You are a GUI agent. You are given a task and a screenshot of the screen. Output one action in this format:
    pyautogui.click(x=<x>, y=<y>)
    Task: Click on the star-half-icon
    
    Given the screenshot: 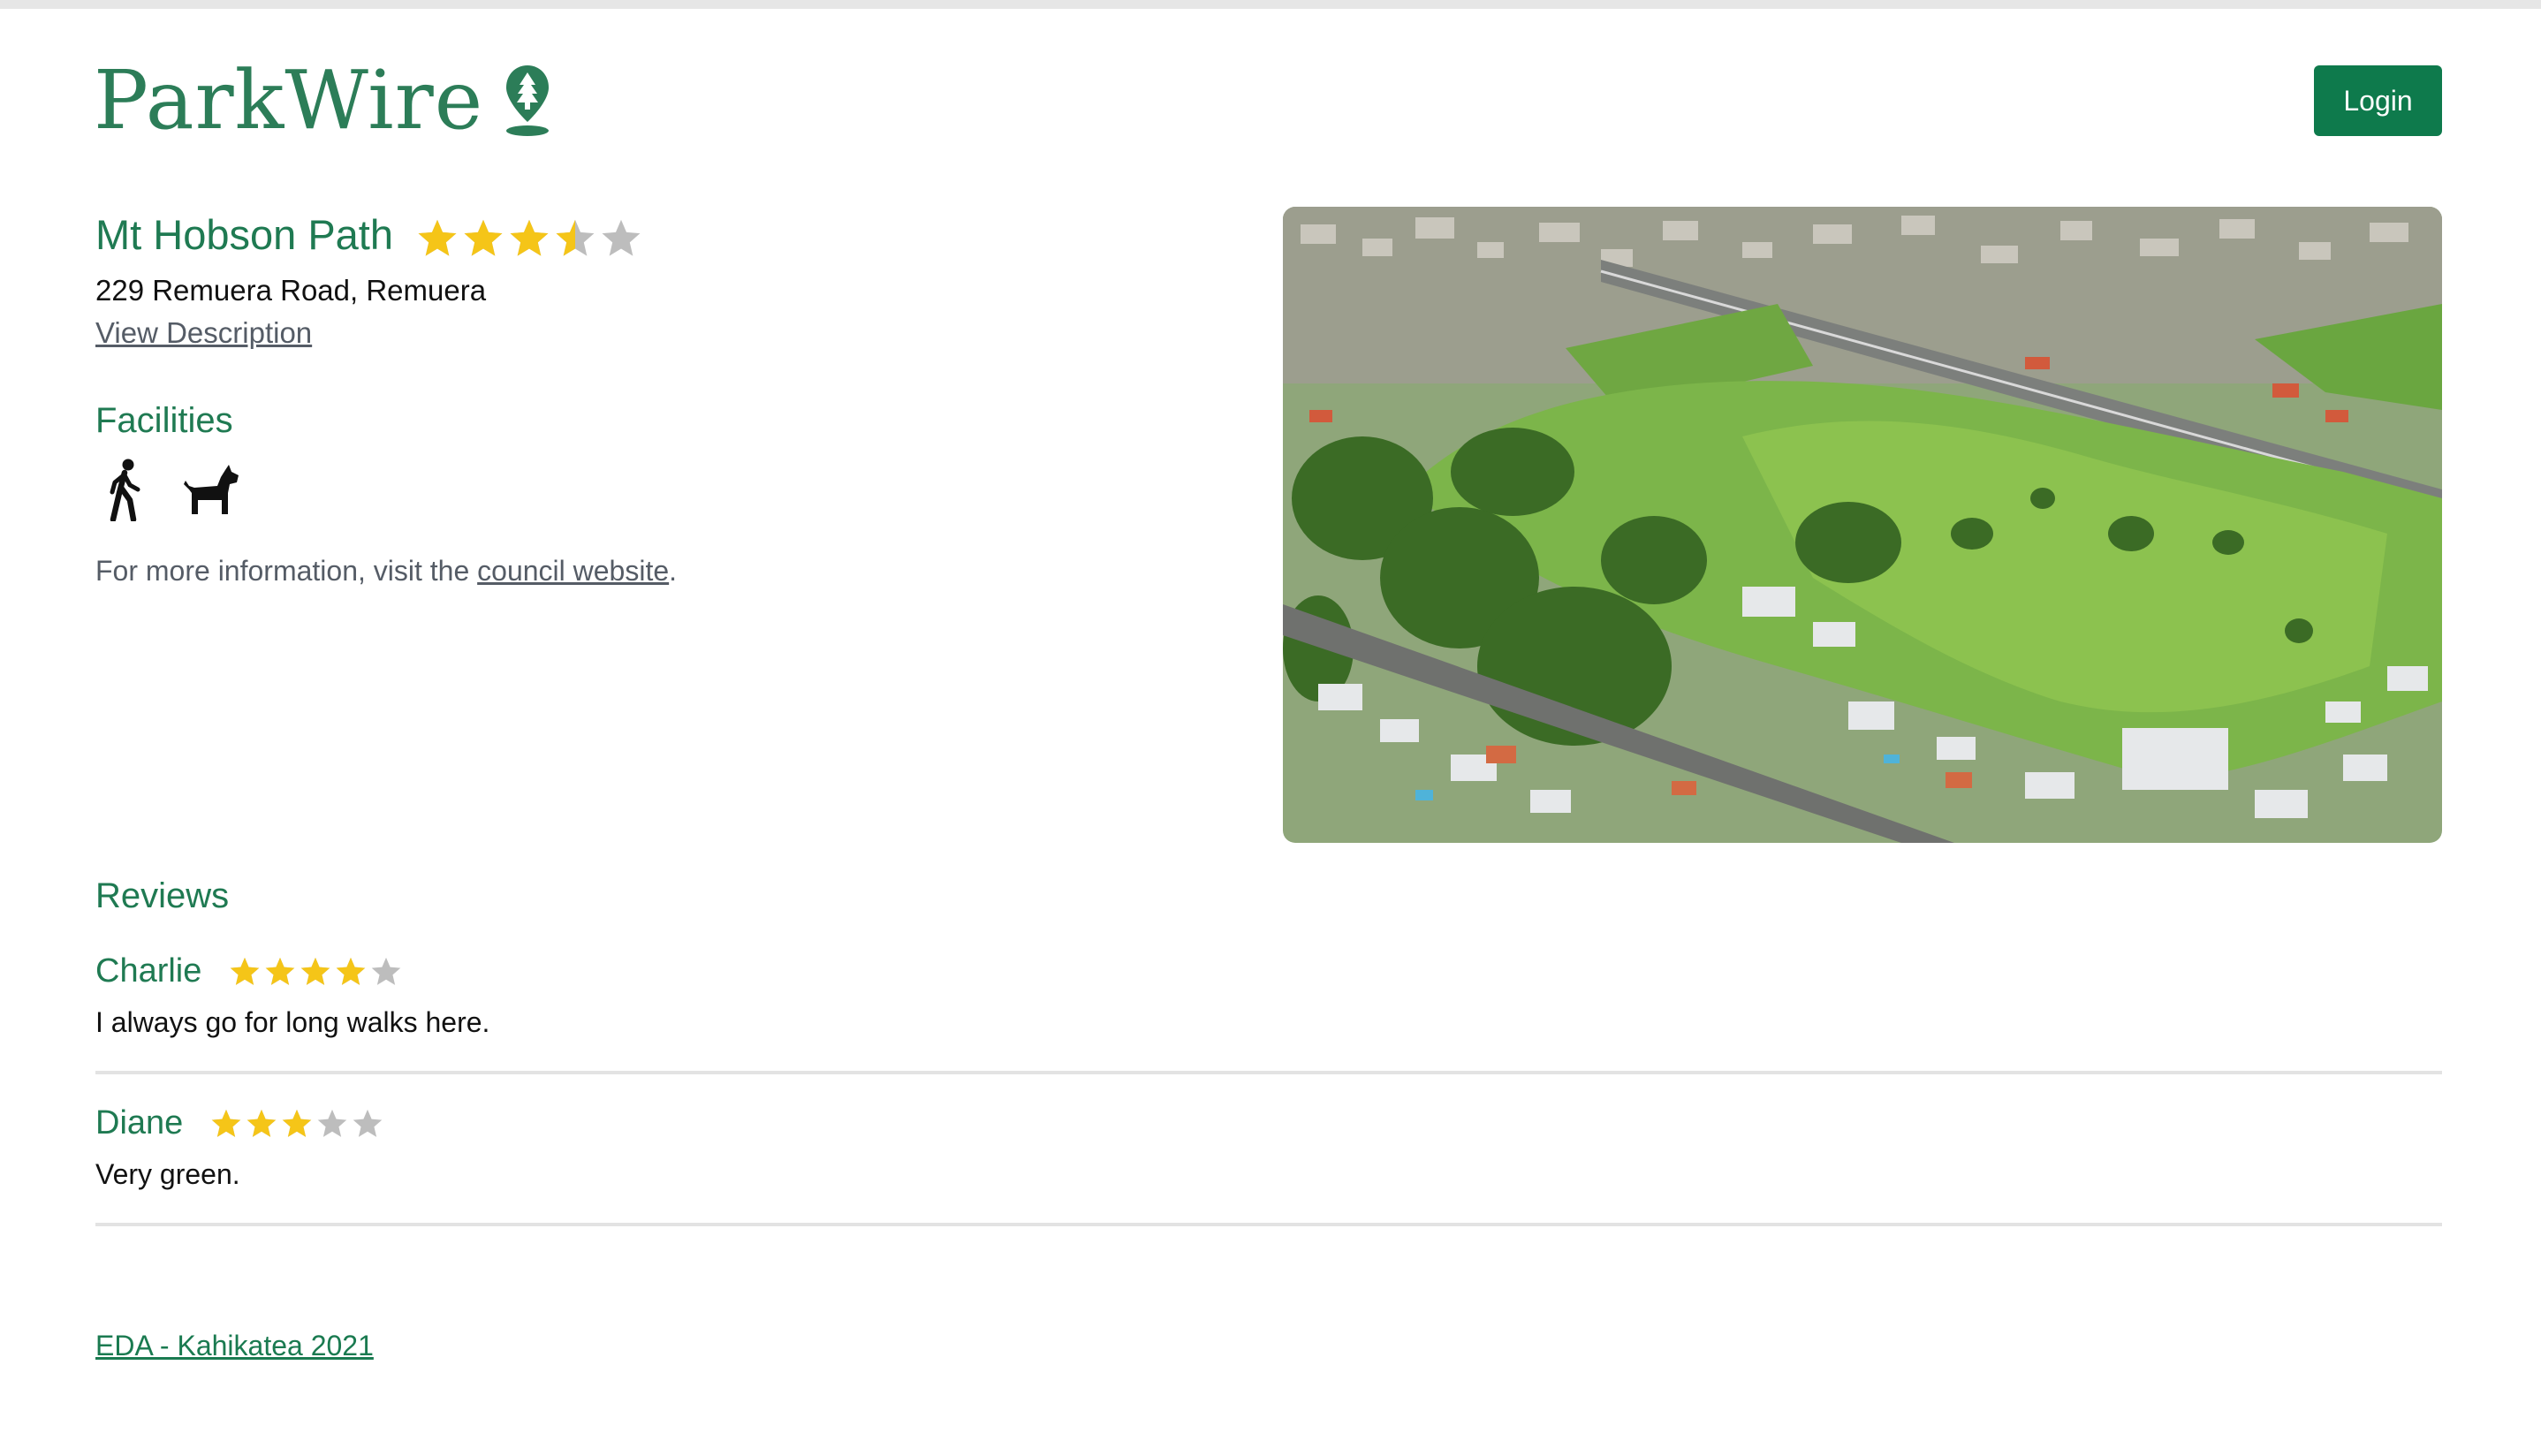 What is the action you would take?
    pyautogui.click(x=575, y=237)
    